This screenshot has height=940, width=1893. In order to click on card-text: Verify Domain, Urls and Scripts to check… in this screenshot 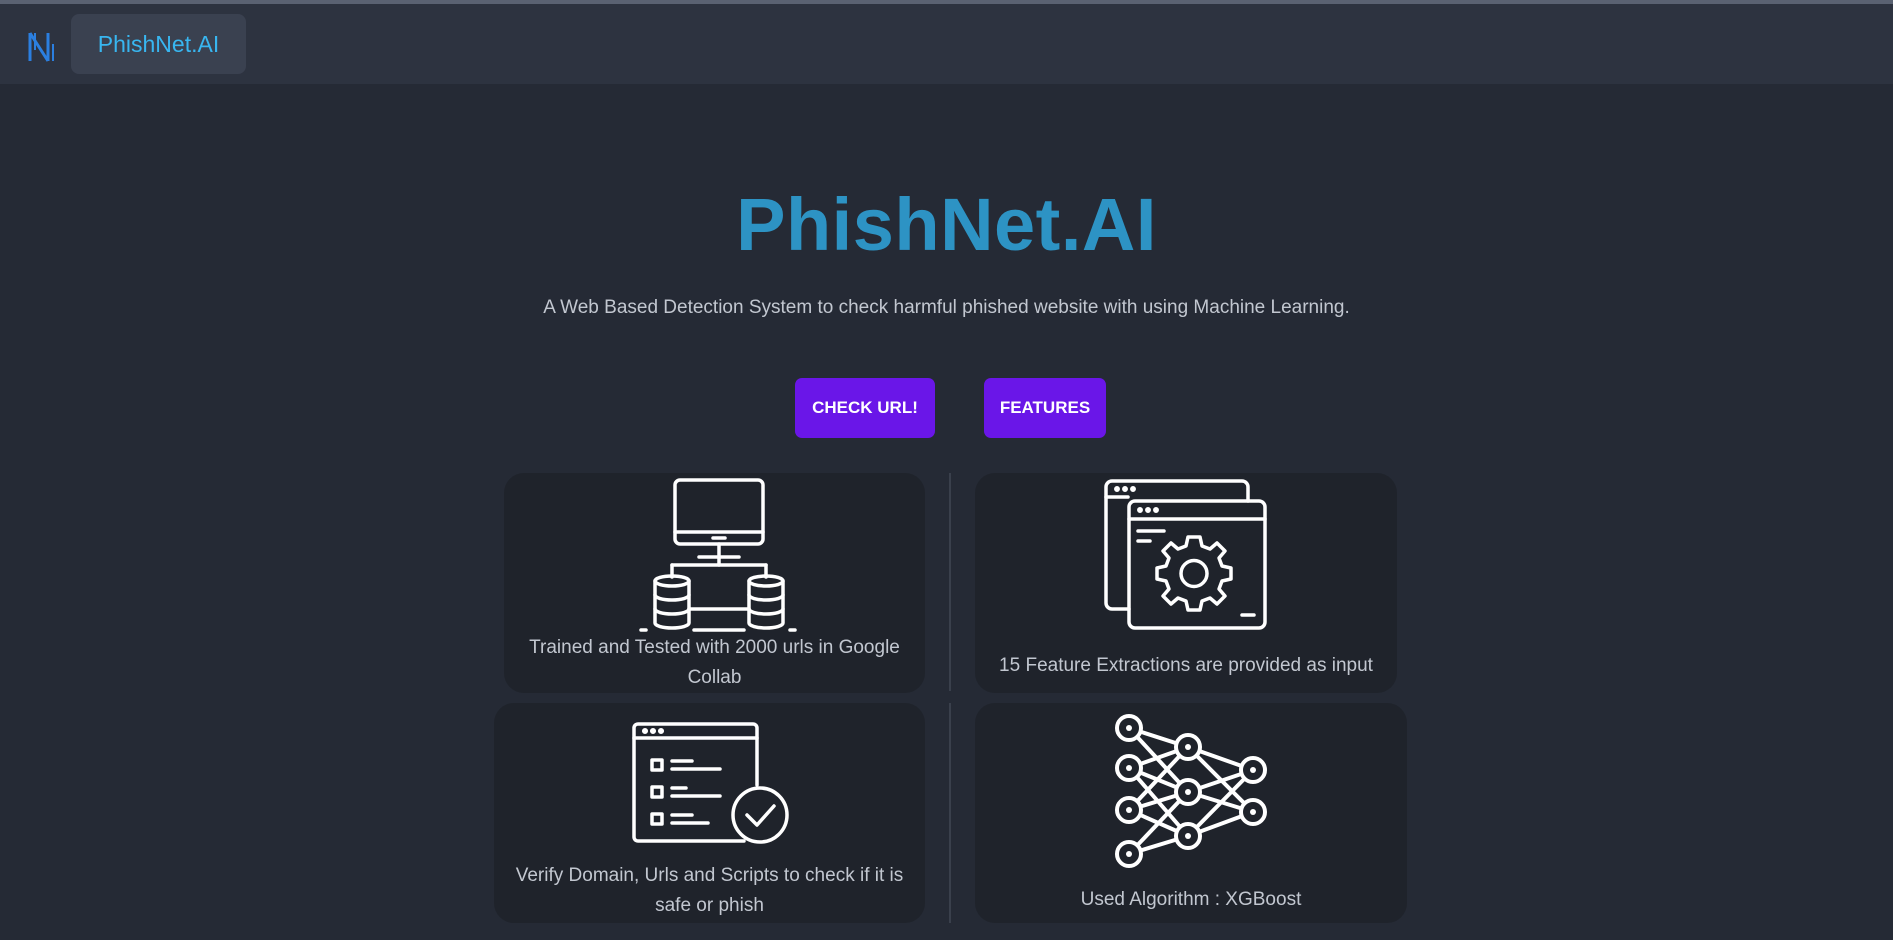, I will do `click(709, 890)`.